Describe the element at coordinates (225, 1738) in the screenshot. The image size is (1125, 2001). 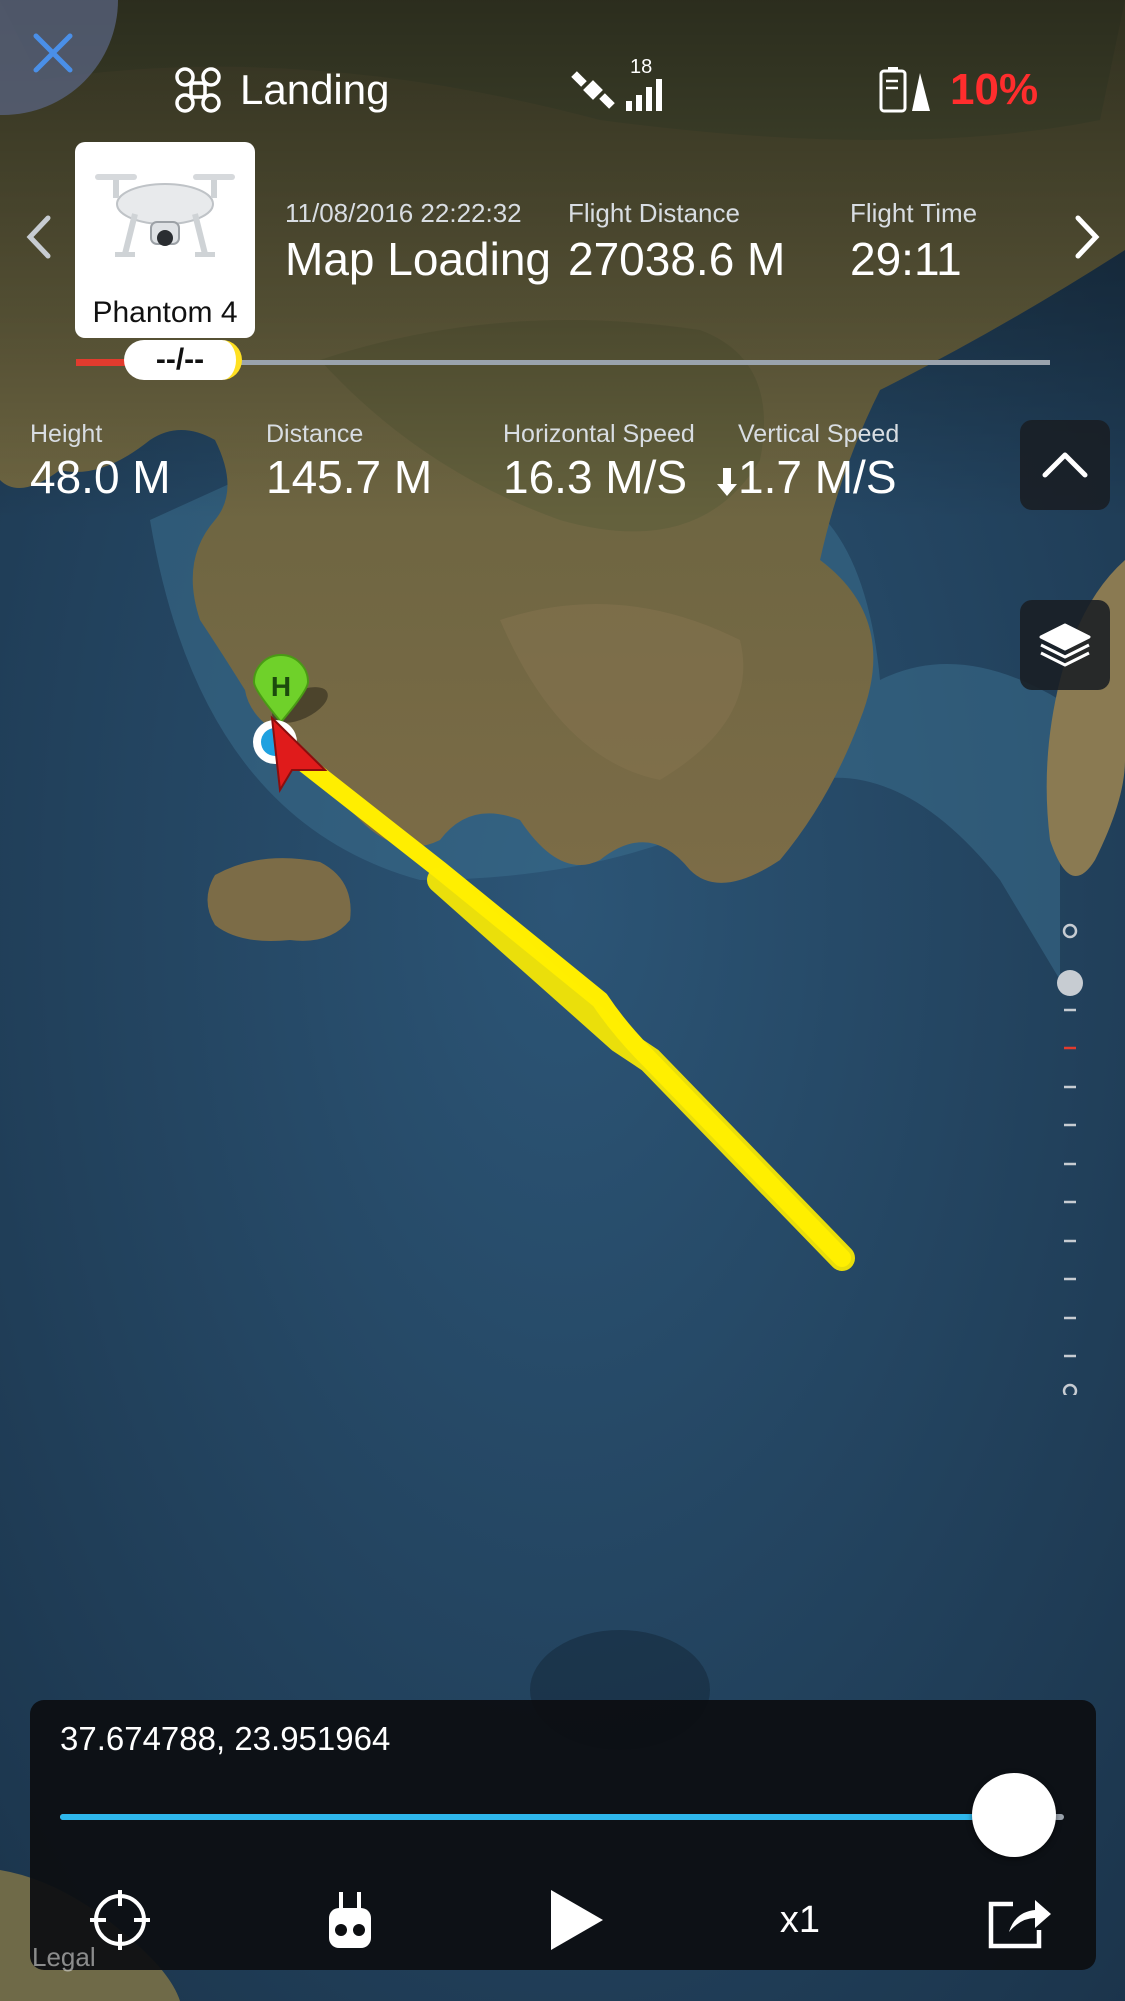
I see `coordinates-readout: 37.674788, 23.951964` at that location.